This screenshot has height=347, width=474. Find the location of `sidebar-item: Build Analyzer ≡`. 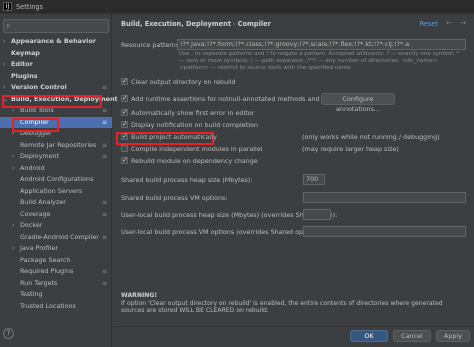

sidebar-item: Build Analyzer ≡ is located at coordinates (56, 203).